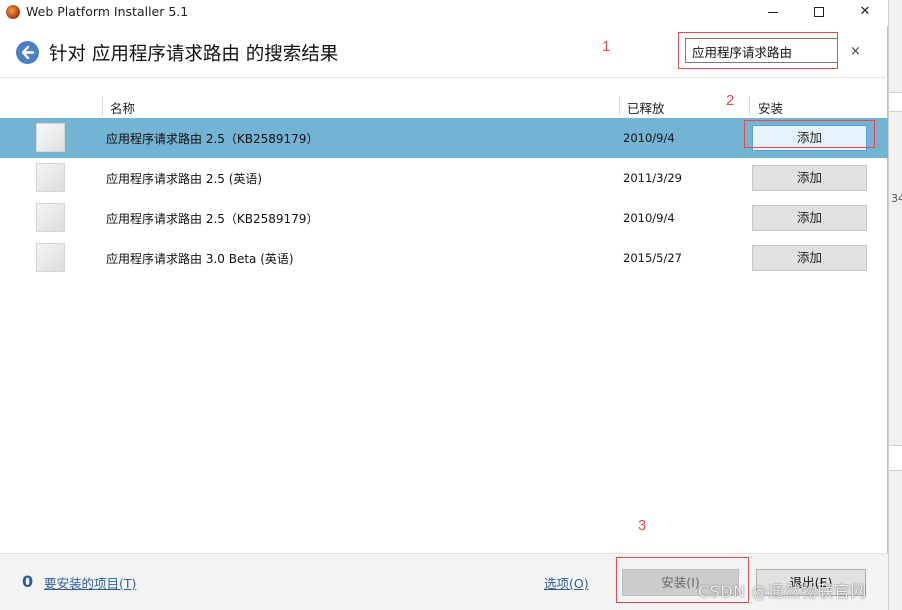  I want to click on app-icon, so click(13, 12).